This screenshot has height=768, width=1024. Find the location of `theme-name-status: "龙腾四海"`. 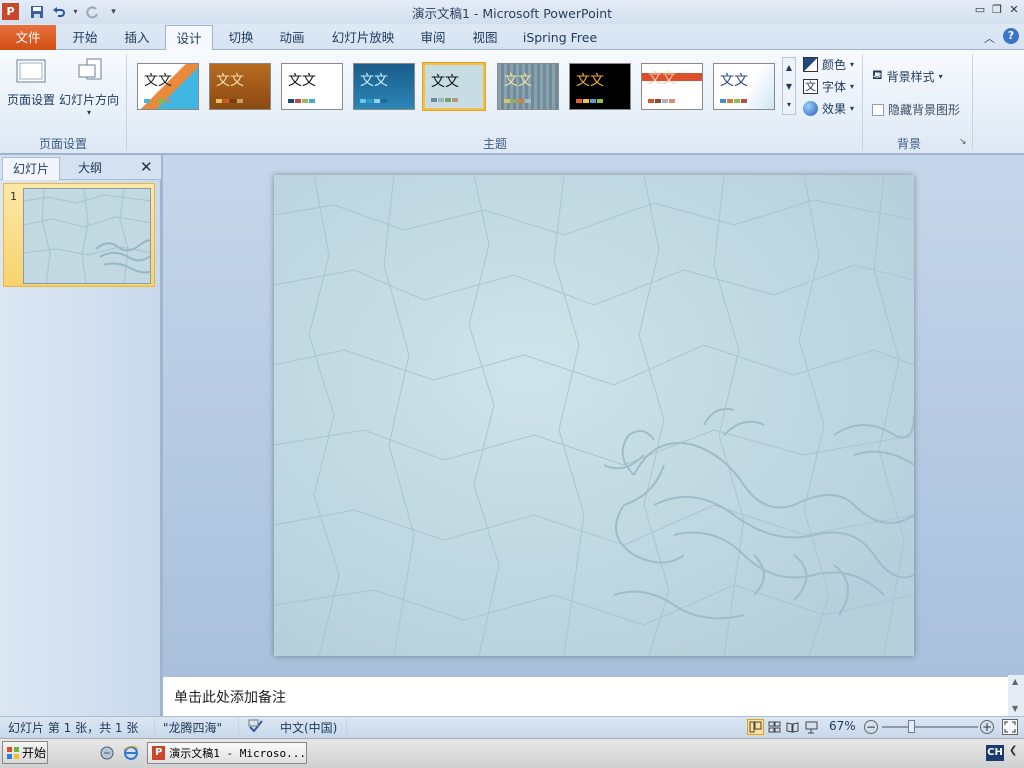

theme-name-status: "龙腾四海" is located at coordinates (192, 727).